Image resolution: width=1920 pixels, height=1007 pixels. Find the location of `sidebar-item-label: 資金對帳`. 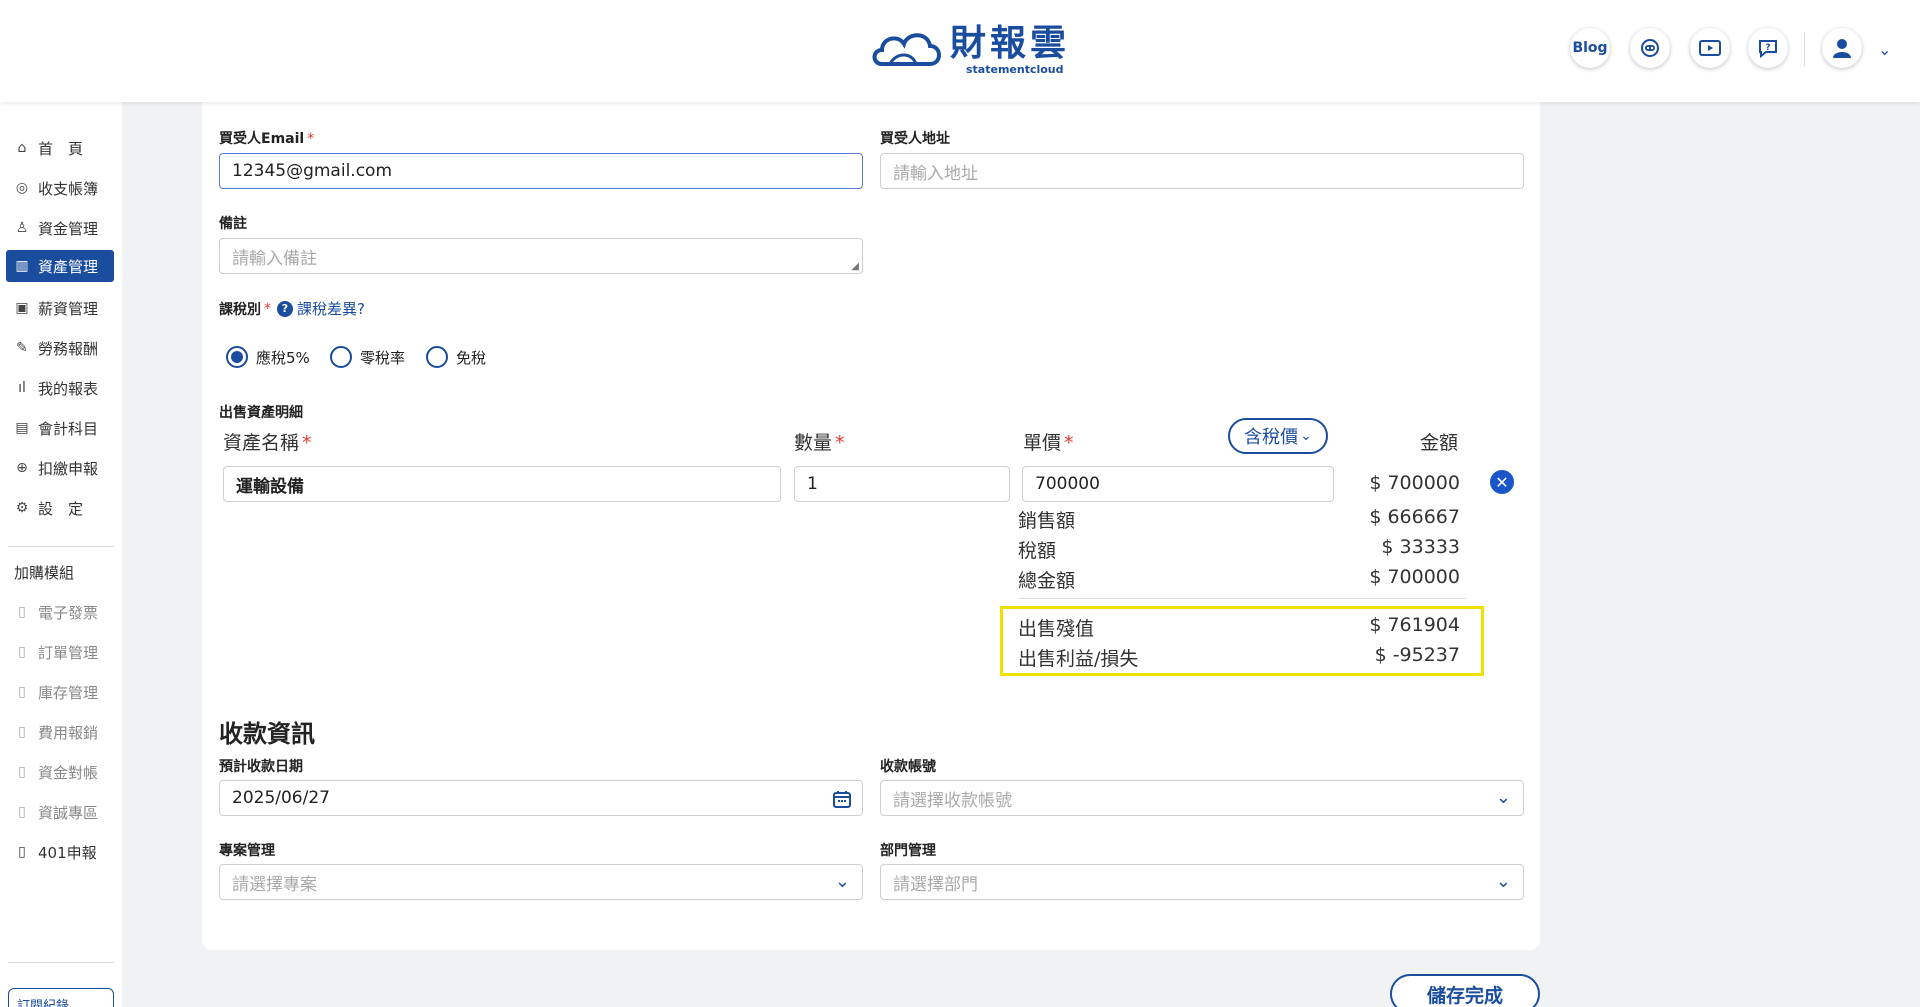

sidebar-item-label: 資金對帳 is located at coordinates (68, 772).